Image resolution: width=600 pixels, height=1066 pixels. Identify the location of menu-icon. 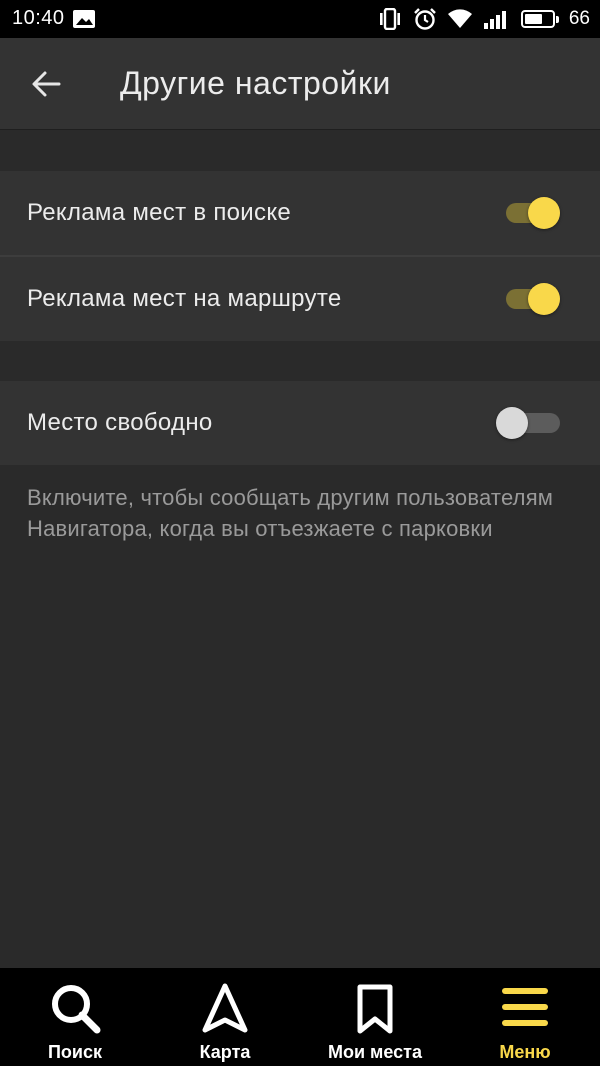
(525, 1007).